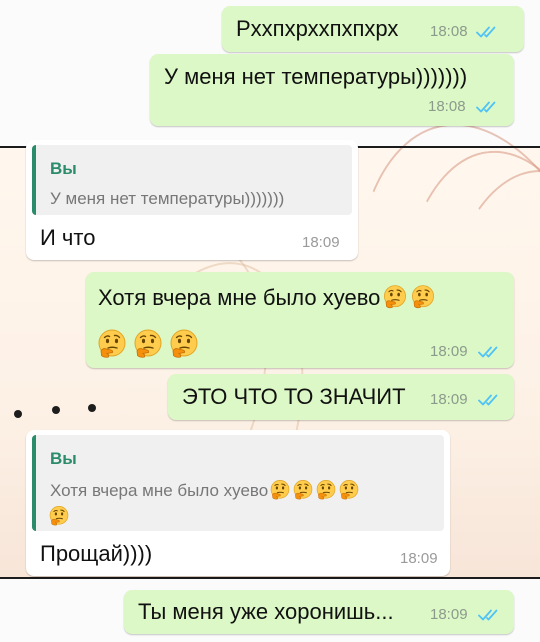  I want to click on outgoing-message: Рххпхрххпхпхрх 18:08, so click(373, 29).